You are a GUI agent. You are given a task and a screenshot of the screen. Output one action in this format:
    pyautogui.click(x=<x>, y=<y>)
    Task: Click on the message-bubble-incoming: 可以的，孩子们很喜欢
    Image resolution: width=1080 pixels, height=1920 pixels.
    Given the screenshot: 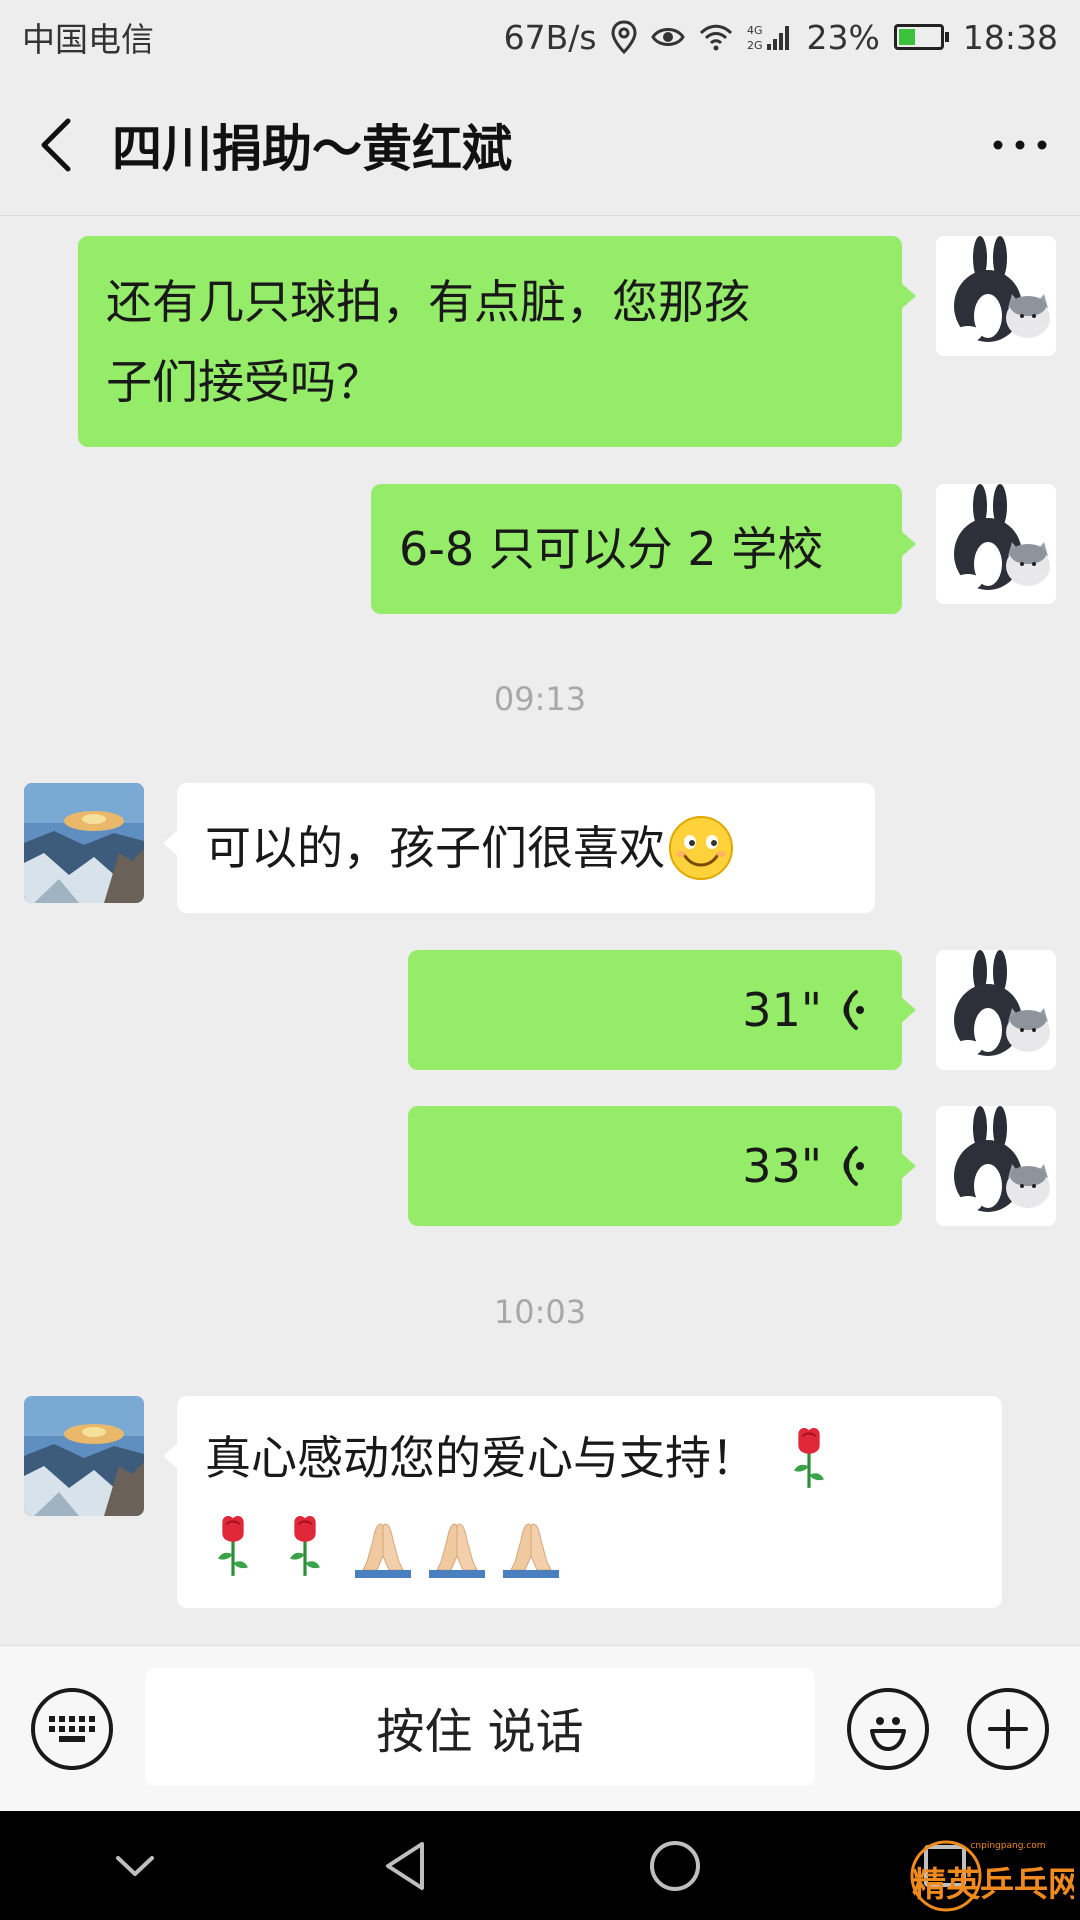 What is the action you would take?
    pyautogui.click(x=519, y=848)
    